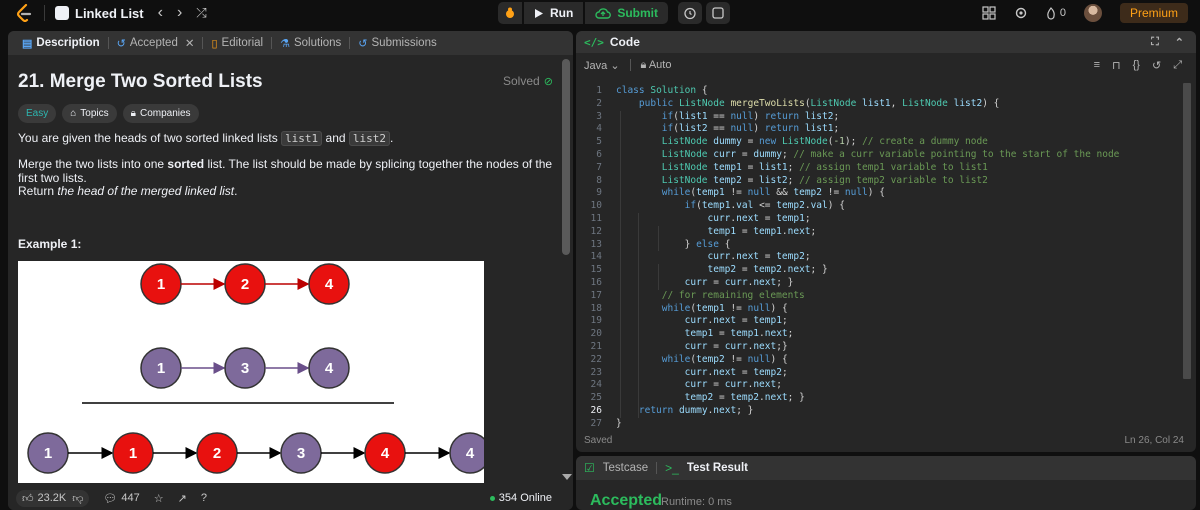 The image size is (1200, 510). Describe the element at coordinates (1153, 13) in the screenshot. I see `premium-button: Premium` at that location.